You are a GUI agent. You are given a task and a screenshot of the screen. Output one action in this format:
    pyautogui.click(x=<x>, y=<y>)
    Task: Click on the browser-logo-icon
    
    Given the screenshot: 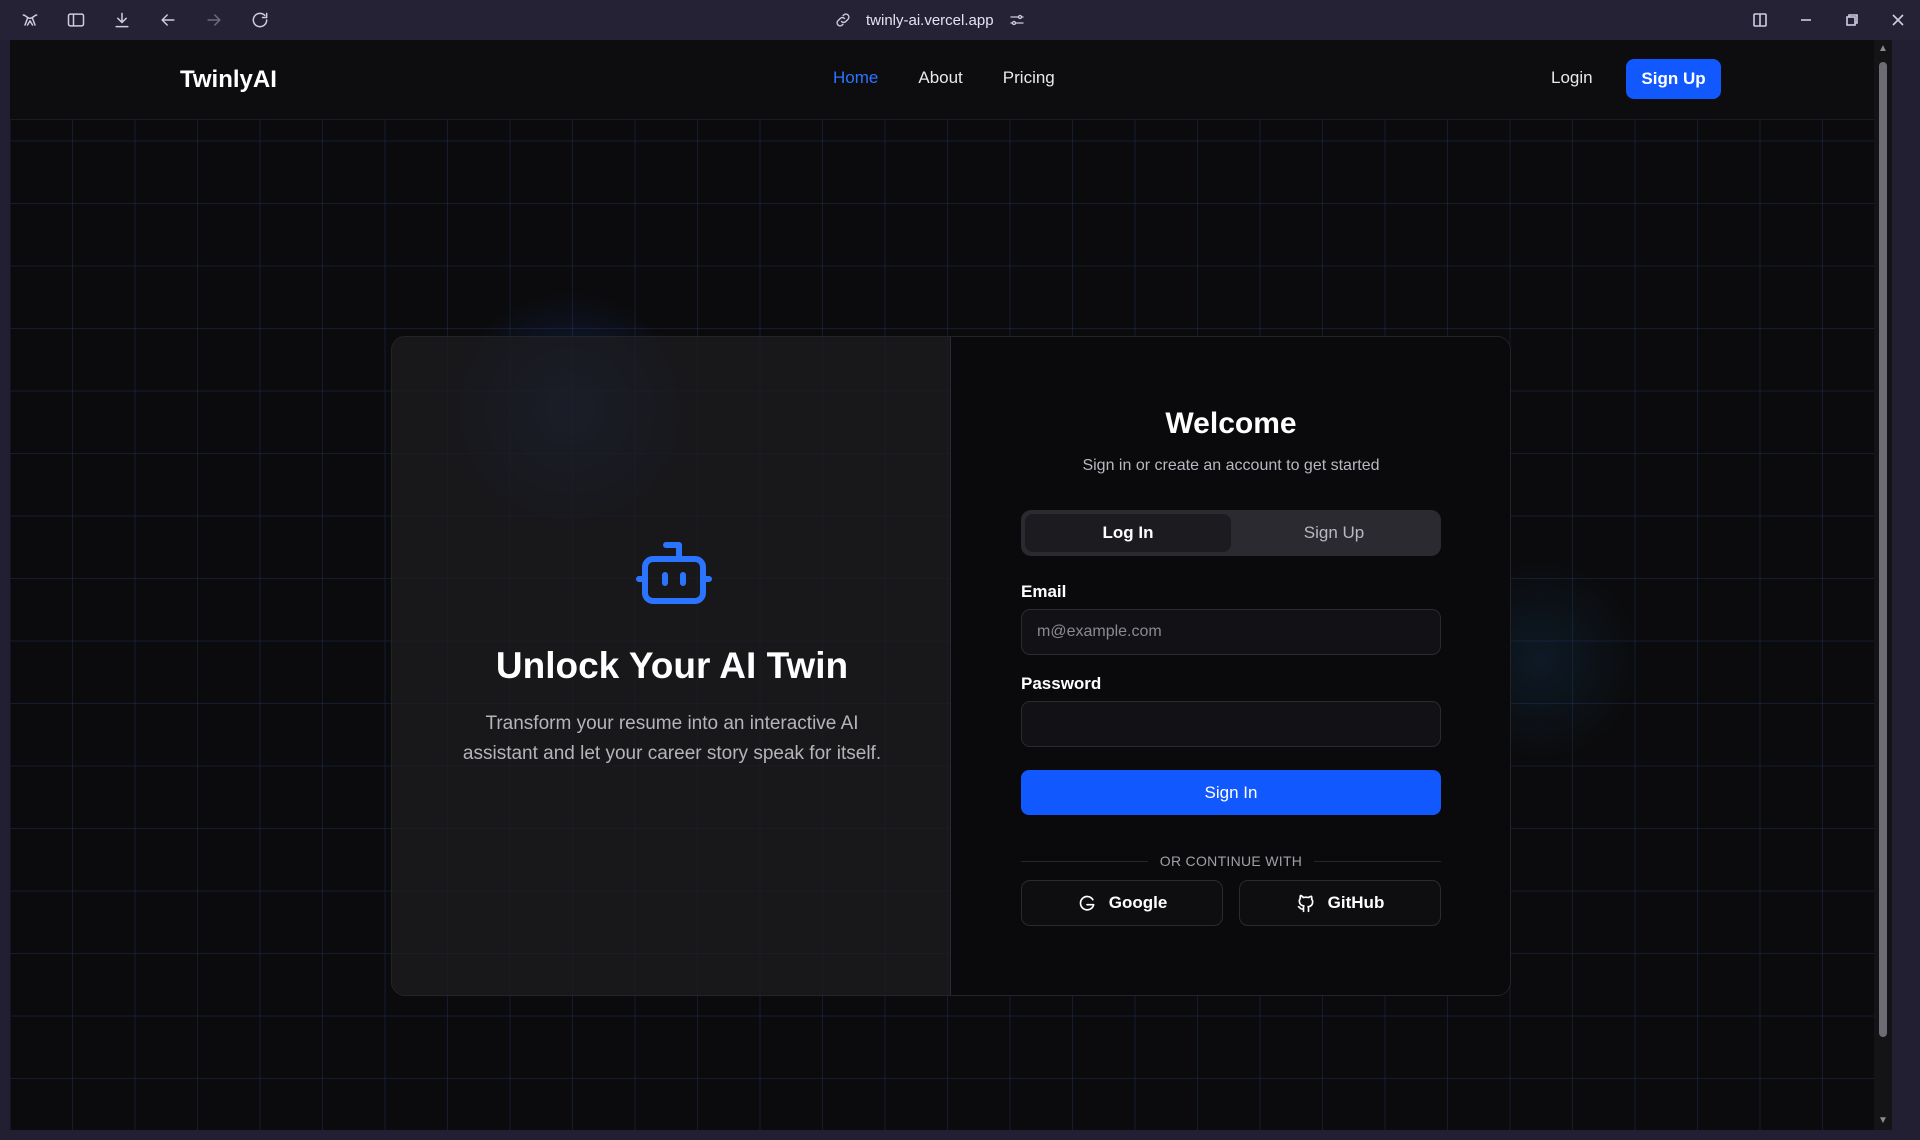 What is the action you would take?
    pyautogui.click(x=30, y=20)
    